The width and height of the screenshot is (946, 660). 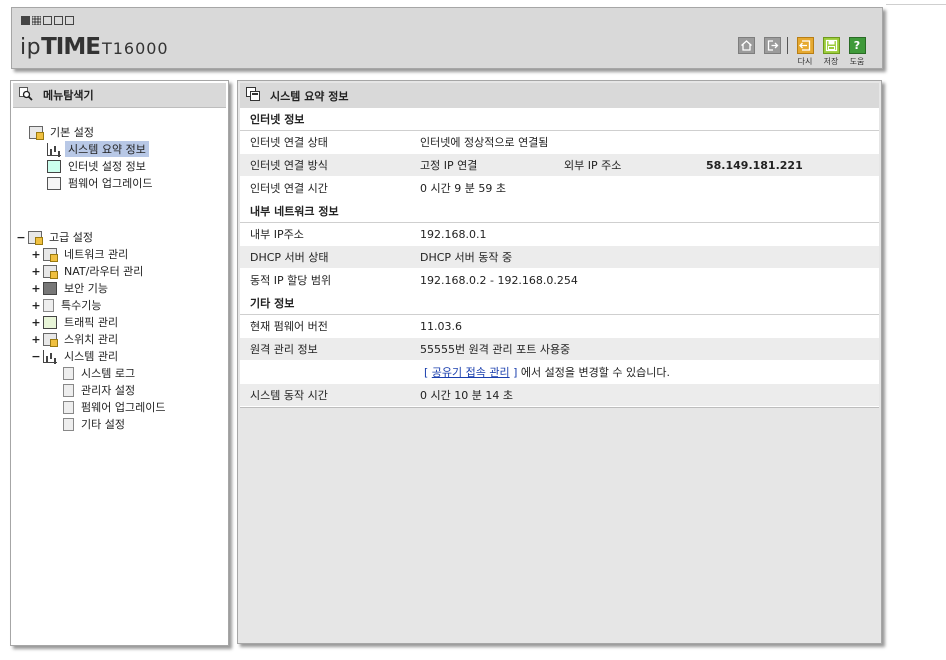 I want to click on window-icon, so click(x=253, y=95).